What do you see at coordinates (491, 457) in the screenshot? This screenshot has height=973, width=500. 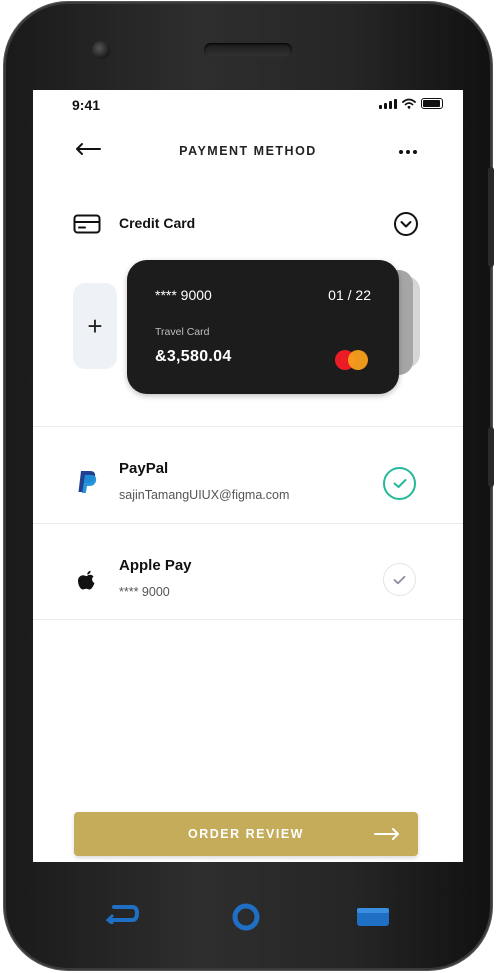 I see `volume-button` at bounding box center [491, 457].